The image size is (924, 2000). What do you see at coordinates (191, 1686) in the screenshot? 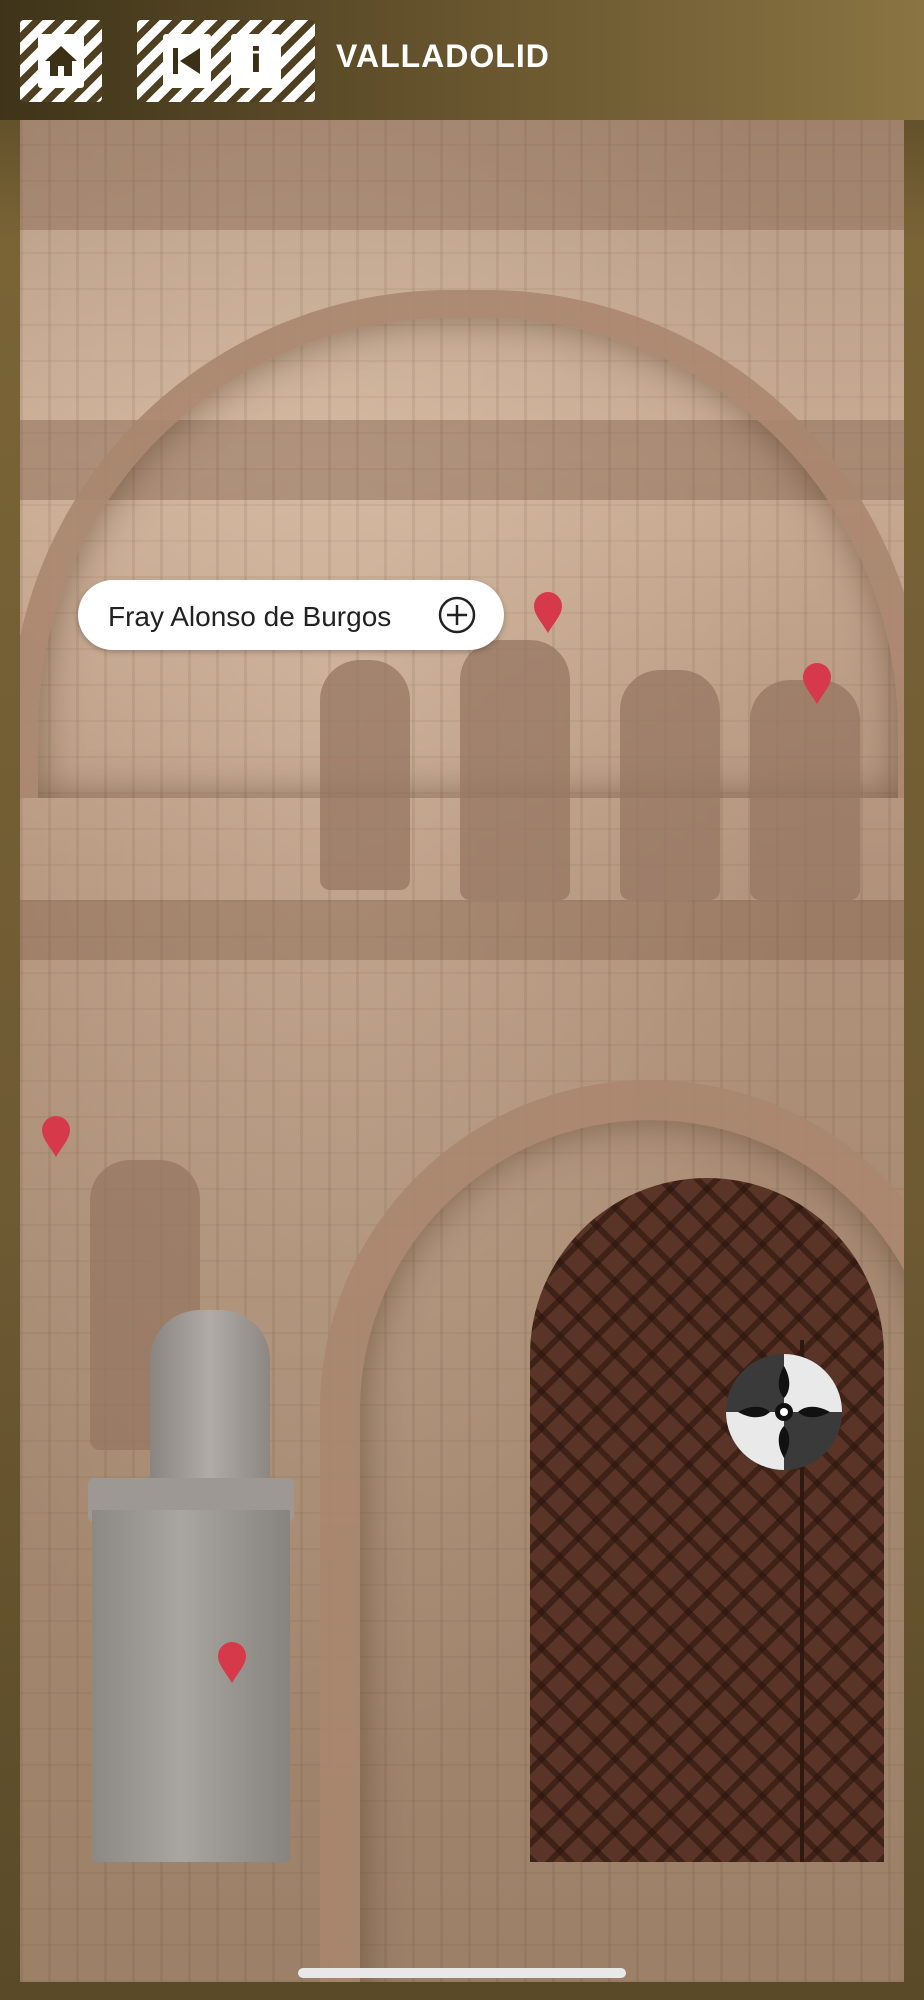
I see `stone-pillar` at bounding box center [191, 1686].